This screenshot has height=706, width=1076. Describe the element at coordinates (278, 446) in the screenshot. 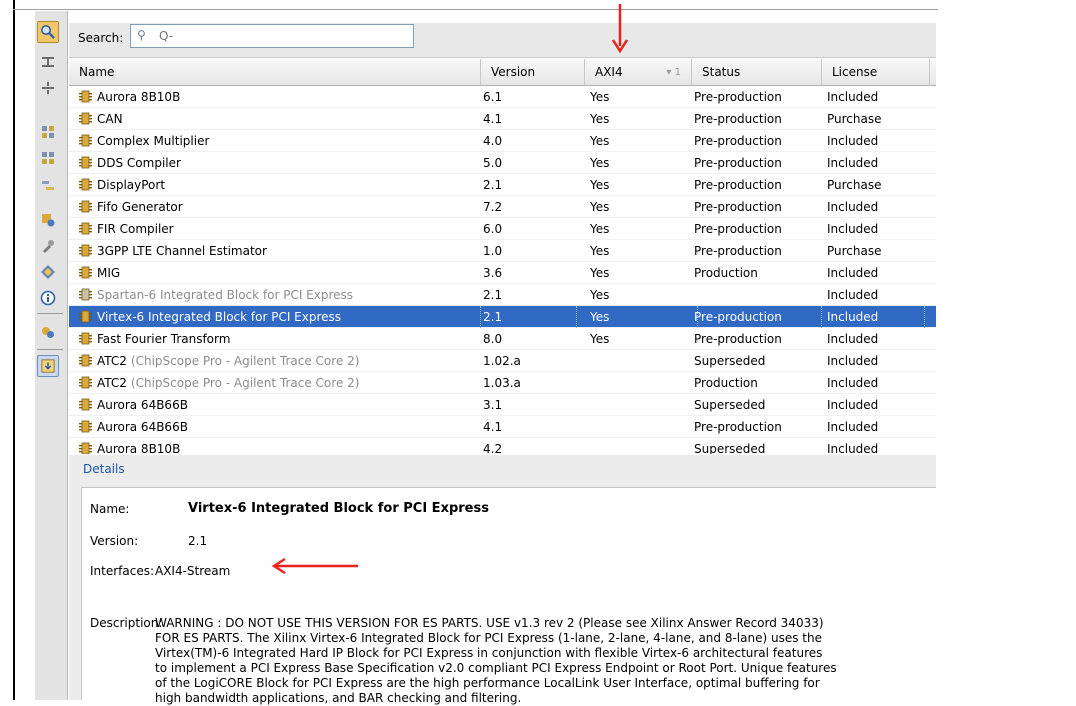

I see `cell-name: Aurora 8B10B` at that location.